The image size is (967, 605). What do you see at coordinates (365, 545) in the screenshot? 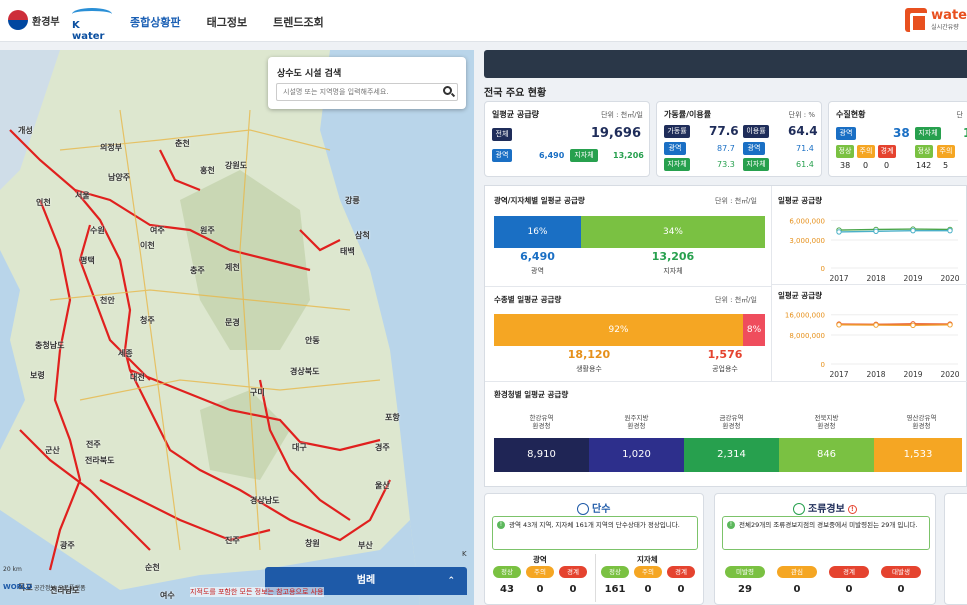
I see `map-place-label: 부산` at bounding box center [365, 545].